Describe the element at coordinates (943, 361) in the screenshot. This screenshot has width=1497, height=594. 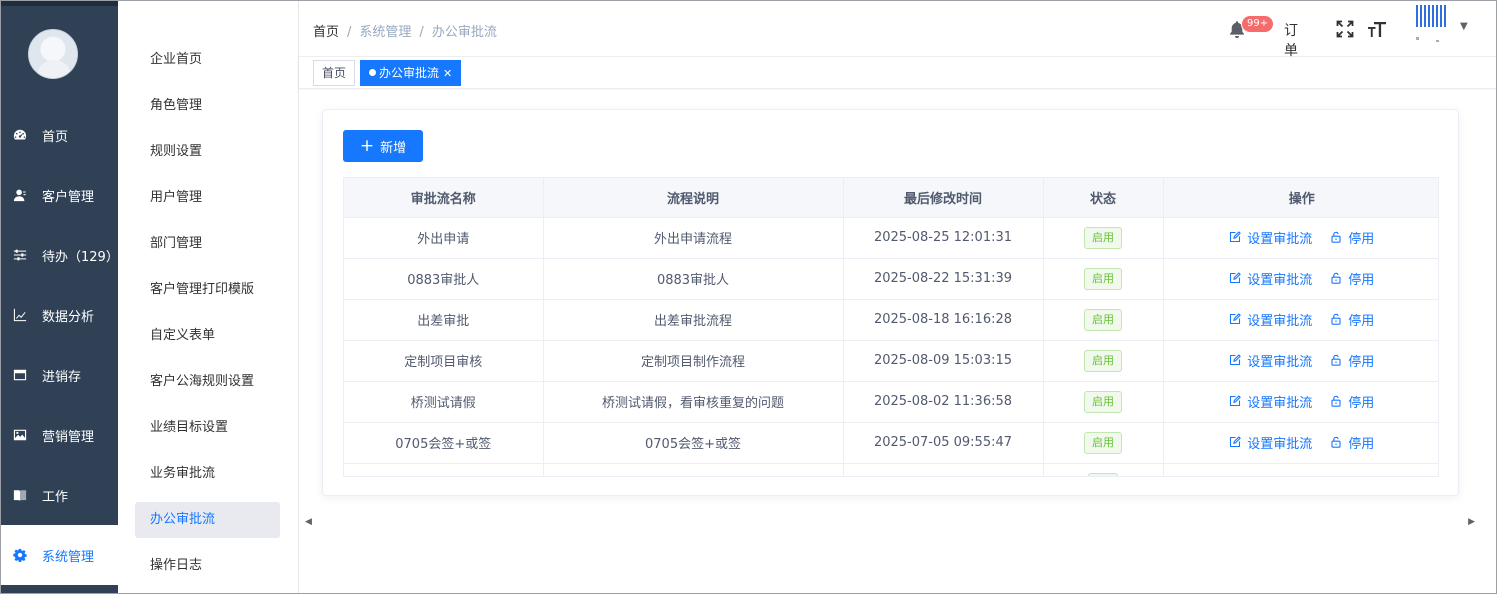
I see `cell-modified-time: 2025-08-09 15:03:15` at that location.